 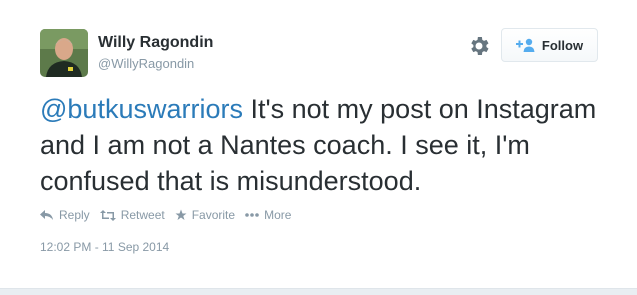 What do you see at coordinates (146, 63) in the screenshot?
I see `screen-name: @WillyRagondin` at bounding box center [146, 63].